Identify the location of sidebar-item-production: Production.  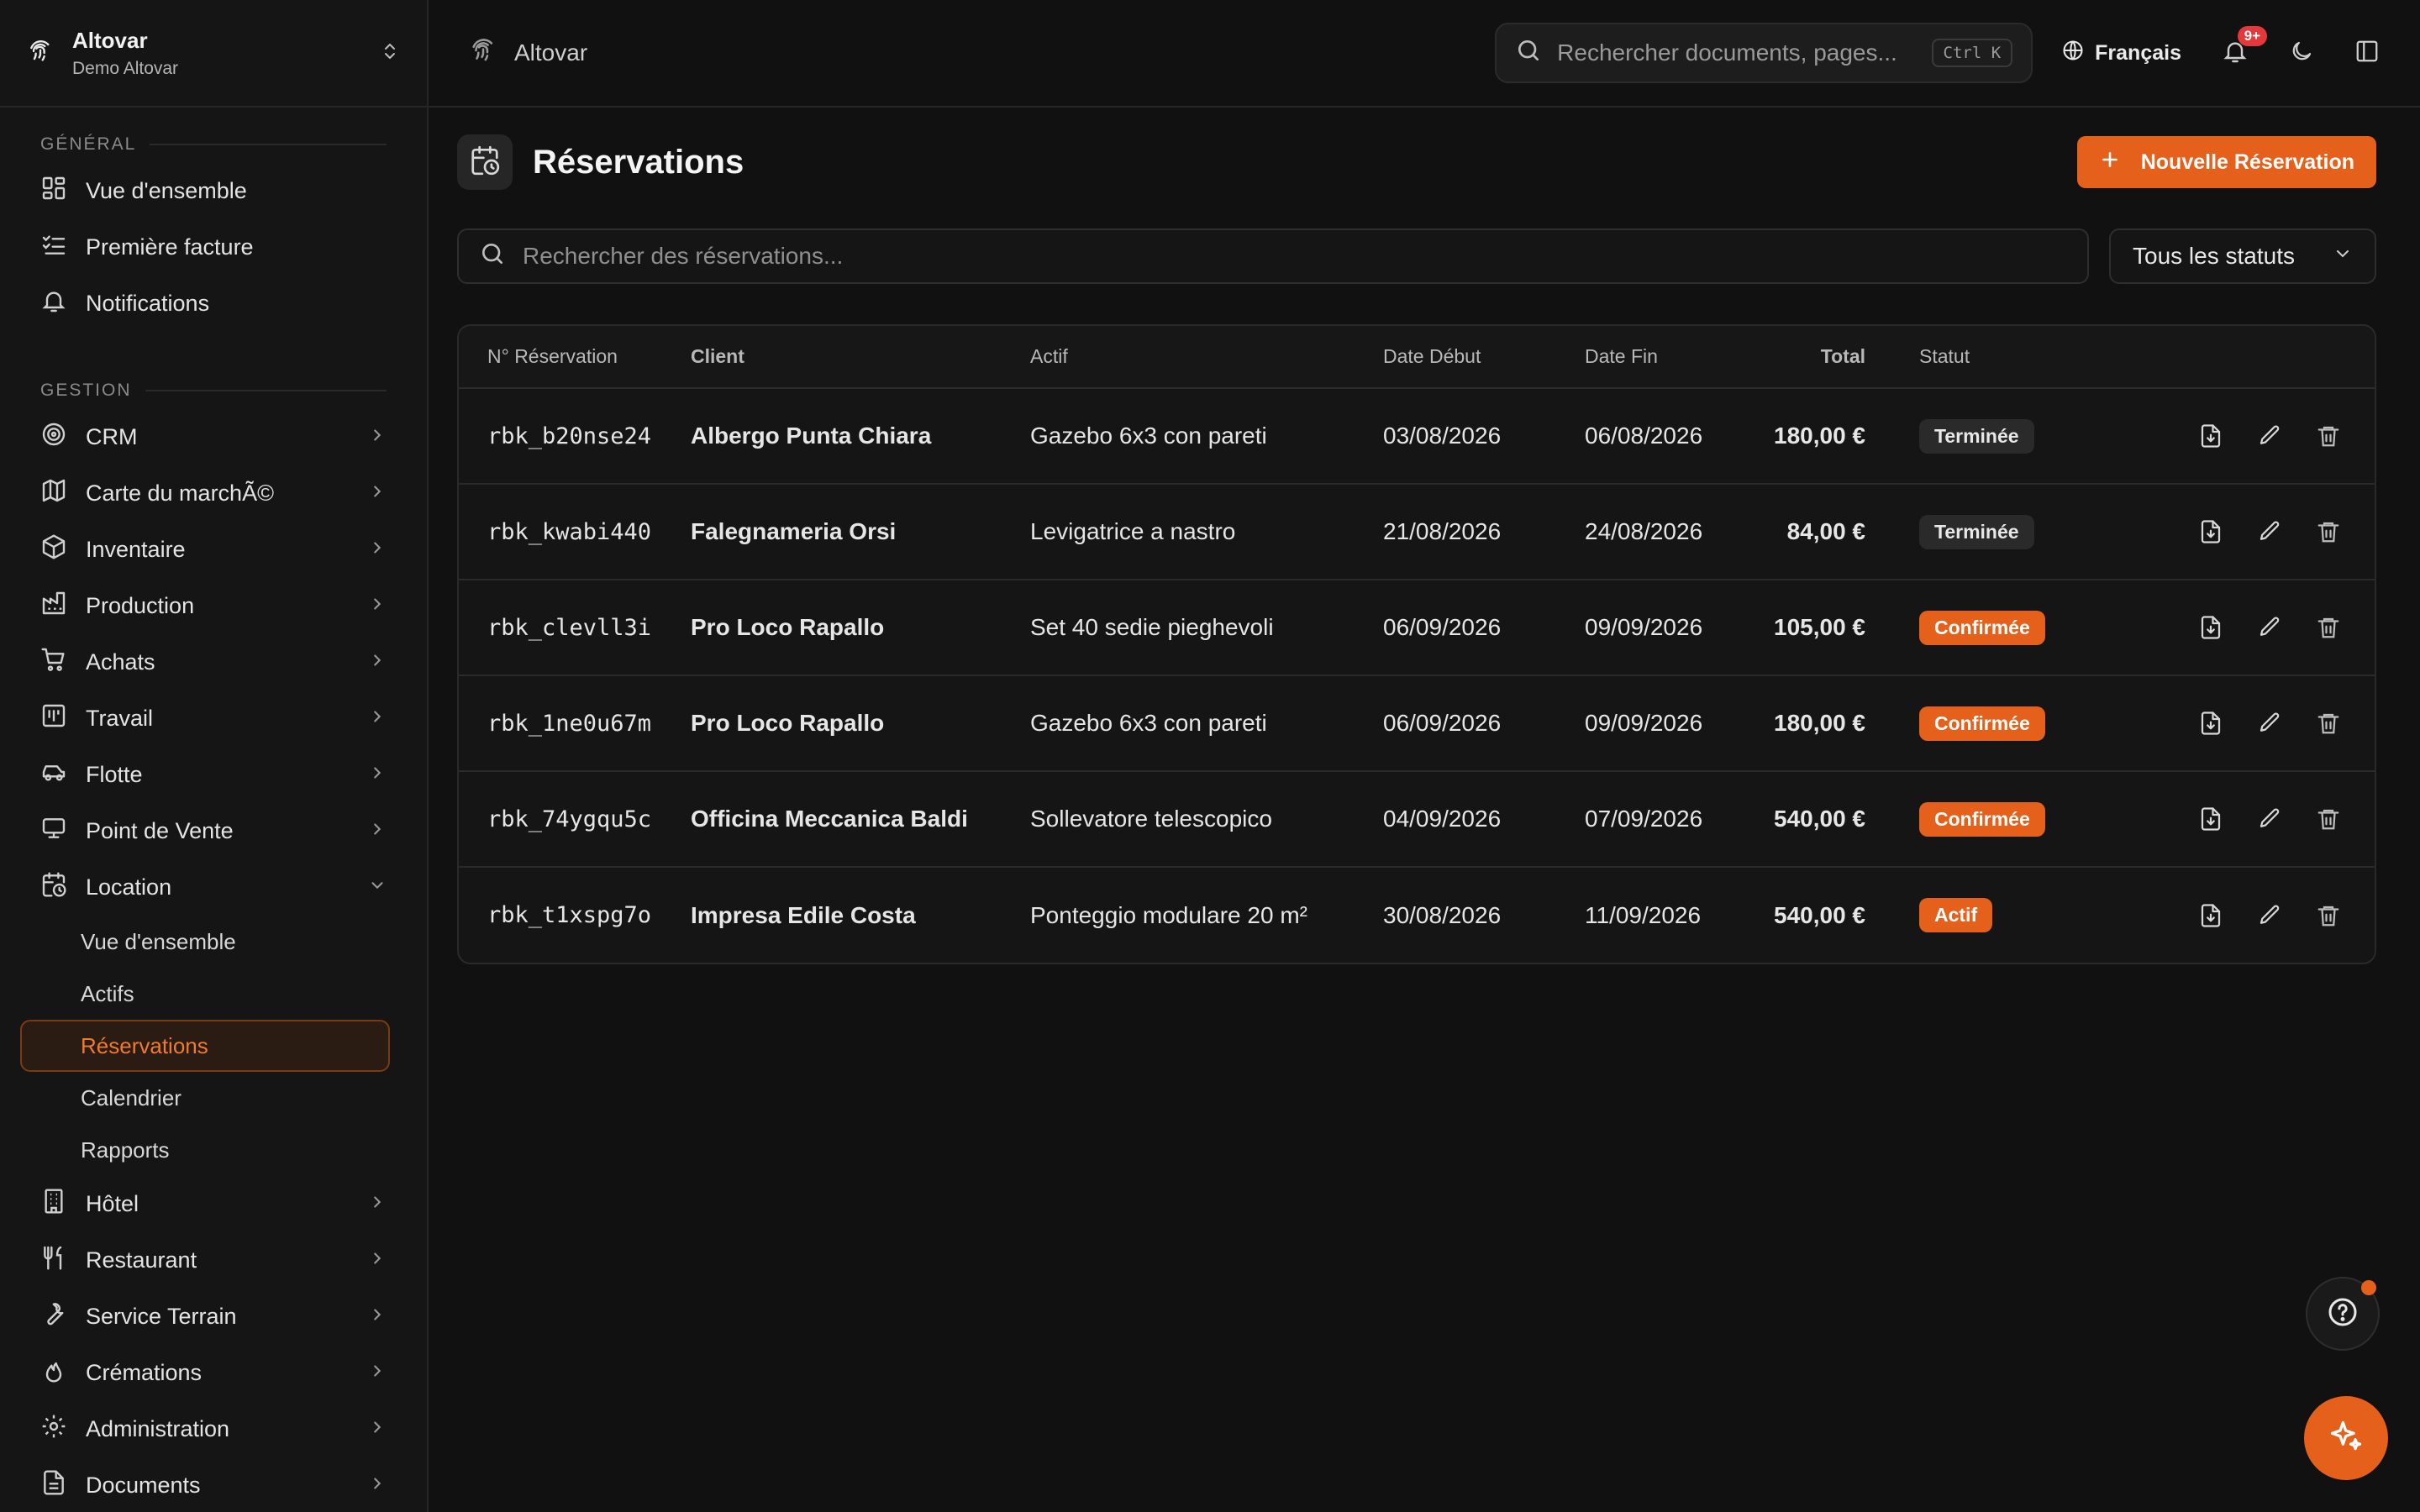
(214, 606).